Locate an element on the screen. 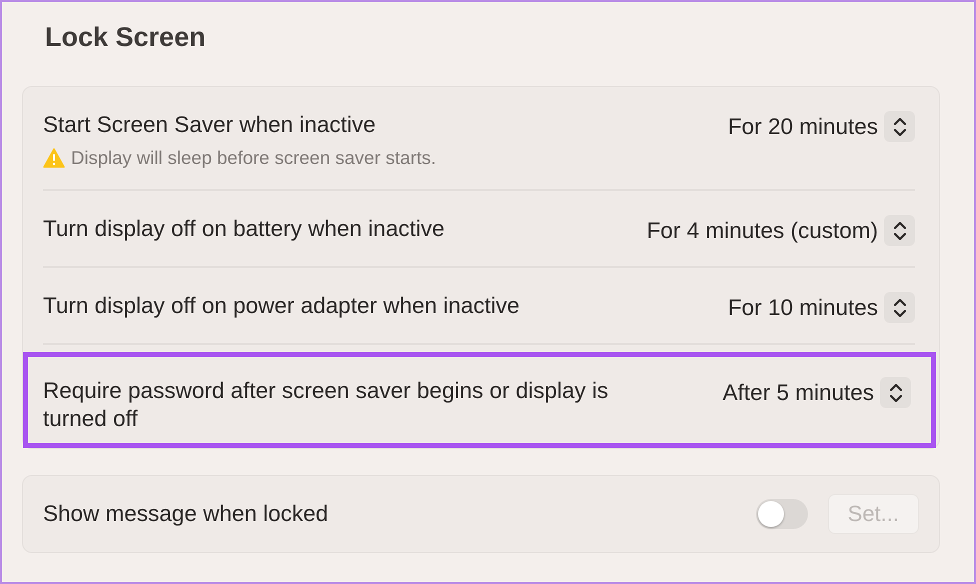 The width and height of the screenshot is (976, 584). warning-note: Display will sleep before screen saver starts. is located at coordinates (253, 158).